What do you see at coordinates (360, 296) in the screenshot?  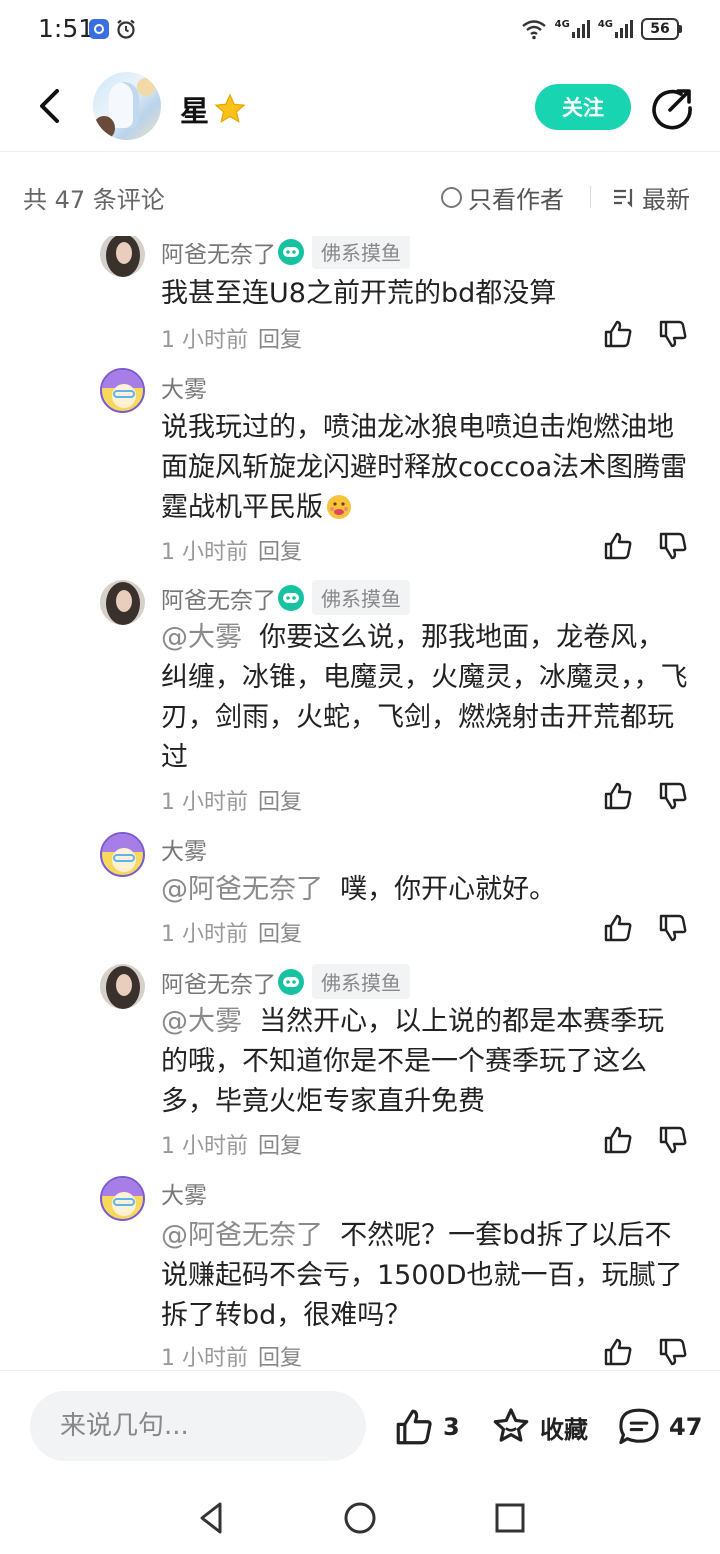 I see `reply-item: 阿爸无奈了 佛系摸鱼 我甚至连U8之前开荒的bd都没算 1 小时前 回复` at bounding box center [360, 296].